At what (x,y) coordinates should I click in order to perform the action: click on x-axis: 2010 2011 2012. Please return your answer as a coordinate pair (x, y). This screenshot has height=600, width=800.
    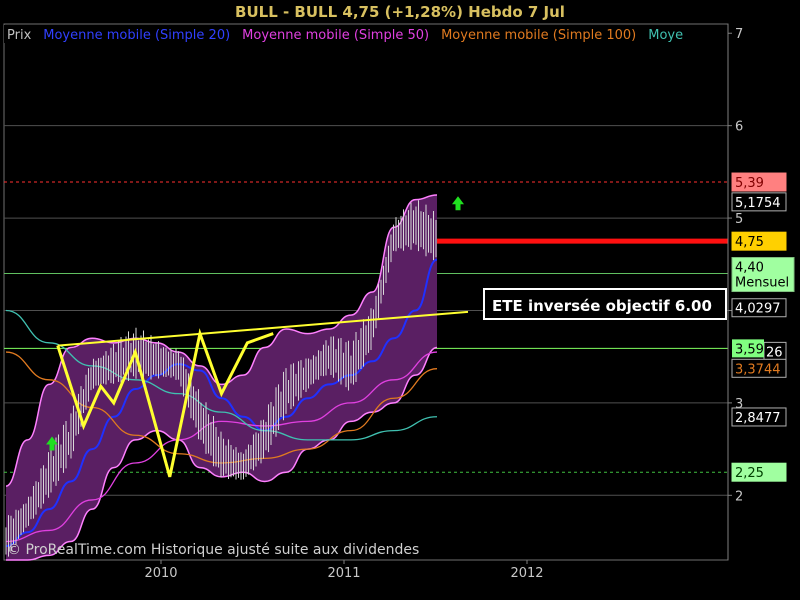
    Looking at the image, I should click on (344, 570).